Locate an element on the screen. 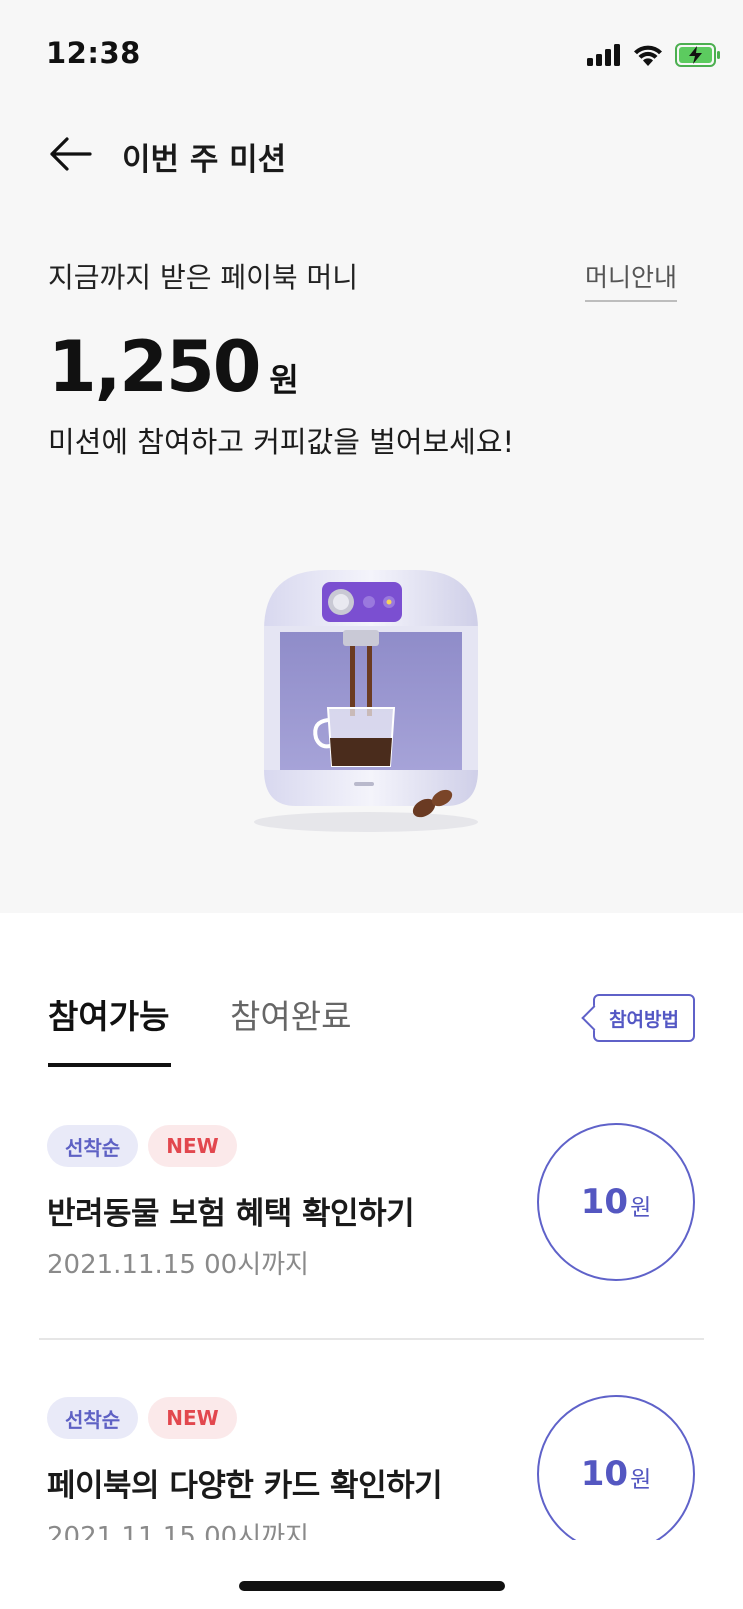 The height and width of the screenshot is (1609, 743). howto-bubble-tail is located at coordinates (594, 1018).